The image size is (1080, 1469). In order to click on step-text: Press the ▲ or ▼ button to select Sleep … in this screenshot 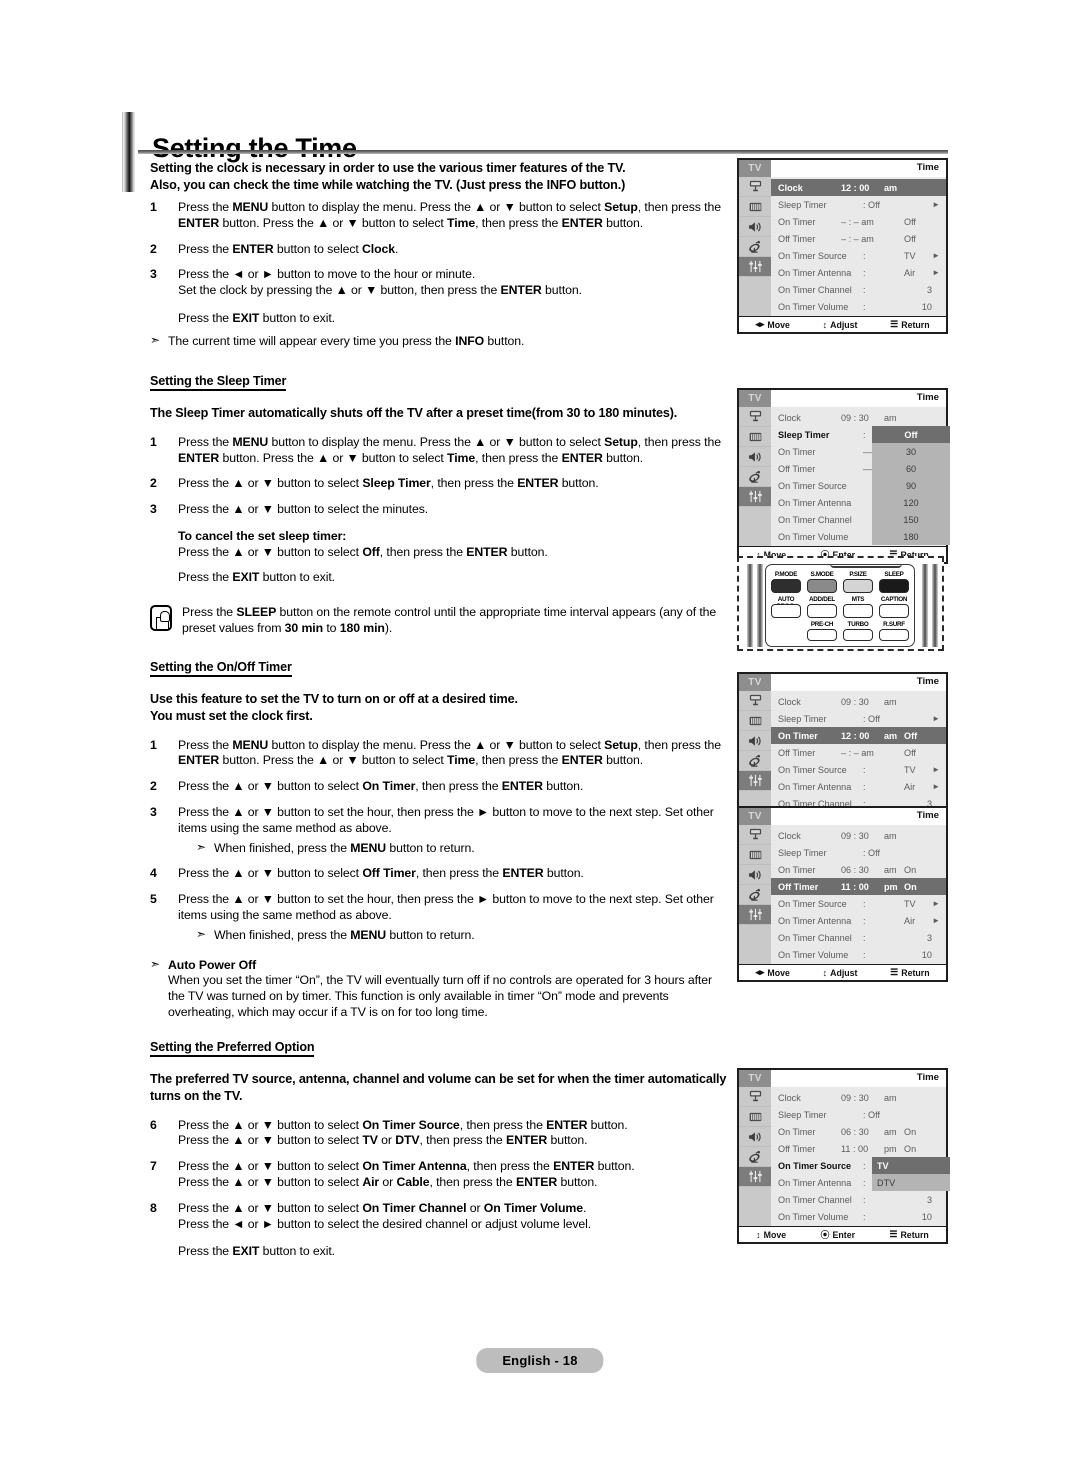, I will do `click(388, 483)`.